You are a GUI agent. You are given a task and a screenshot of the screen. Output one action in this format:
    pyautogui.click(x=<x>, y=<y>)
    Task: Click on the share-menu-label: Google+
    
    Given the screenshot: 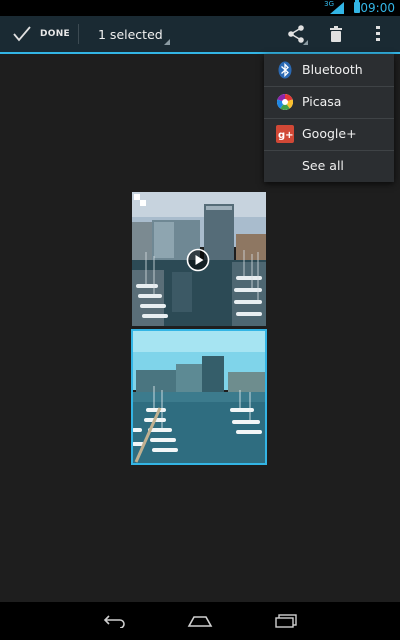 What is the action you would take?
    pyautogui.click(x=329, y=133)
    